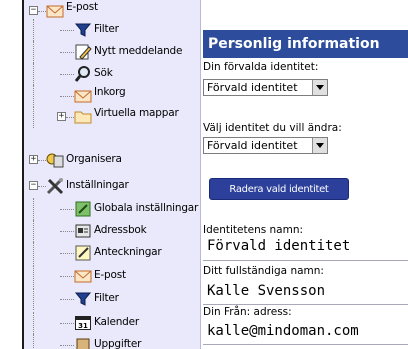  I want to click on sidebar-item-notes: Anteckningar, so click(112, 253).